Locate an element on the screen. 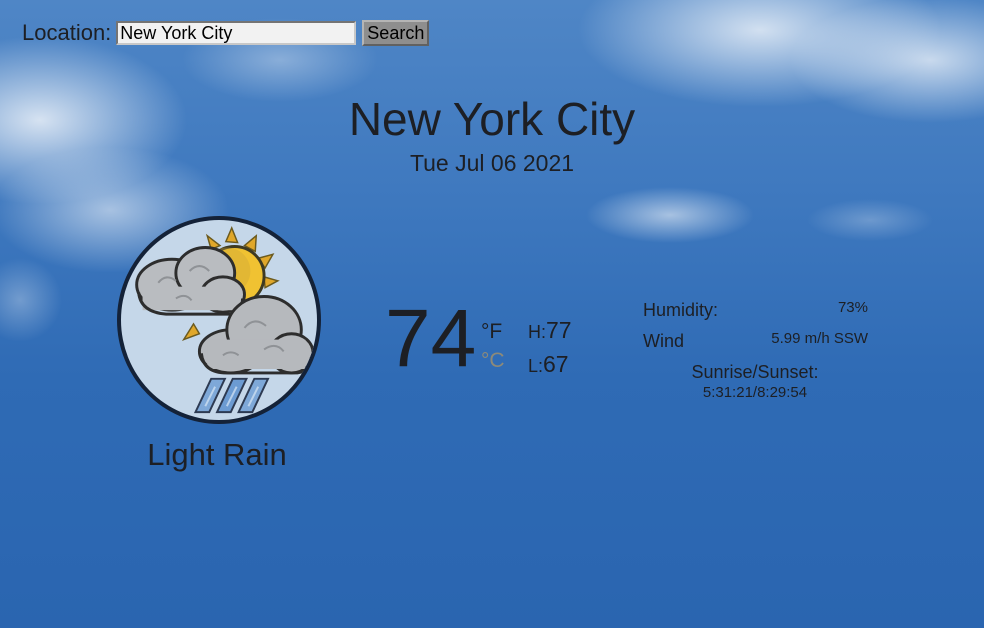 Image resolution: width=984 pixels, height=628 pixels. temperature-value: 74 is located at coordinates (431, 338).